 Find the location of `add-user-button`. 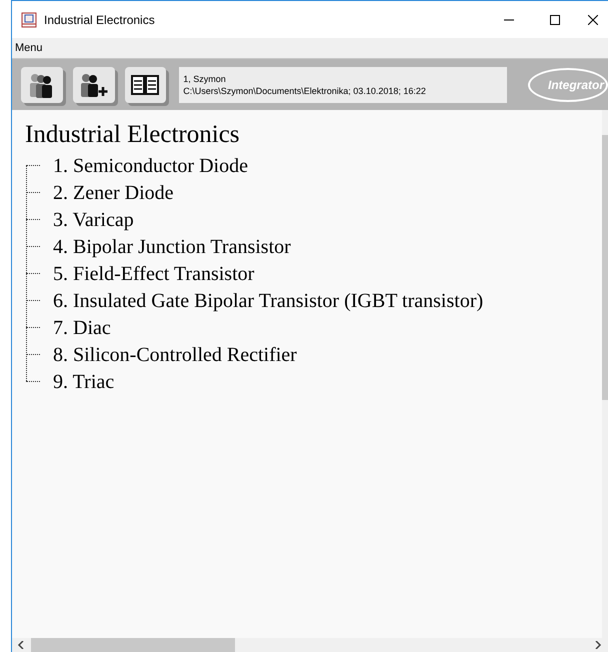

add-user-button is located at coordinates (93, 84).